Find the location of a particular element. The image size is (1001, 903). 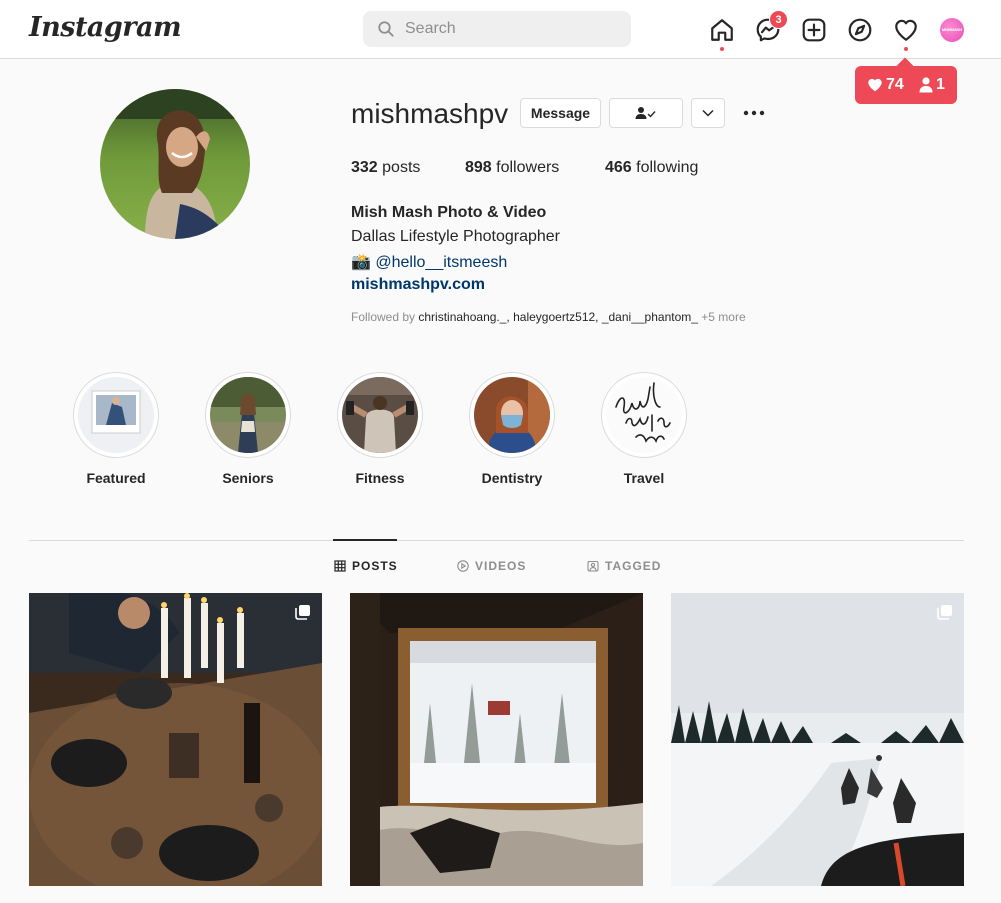

more-horizontal-icon is located at coordinates (754, 113).